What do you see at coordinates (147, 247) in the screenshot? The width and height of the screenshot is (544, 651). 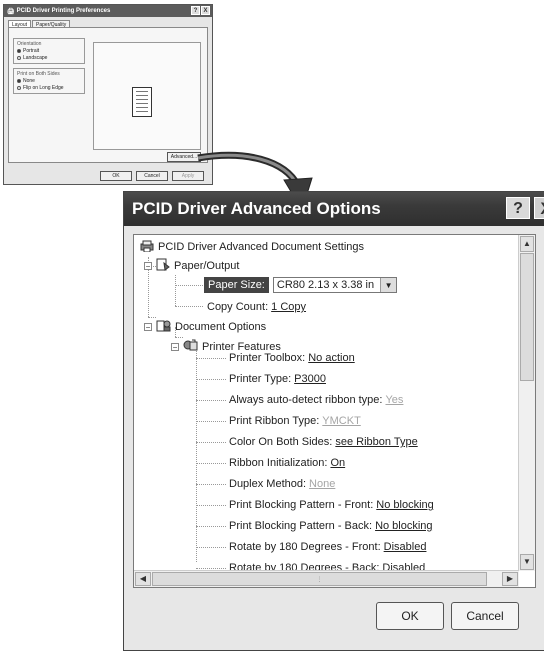 I see `printer-settings-icon` at bounding box center [147, 247].